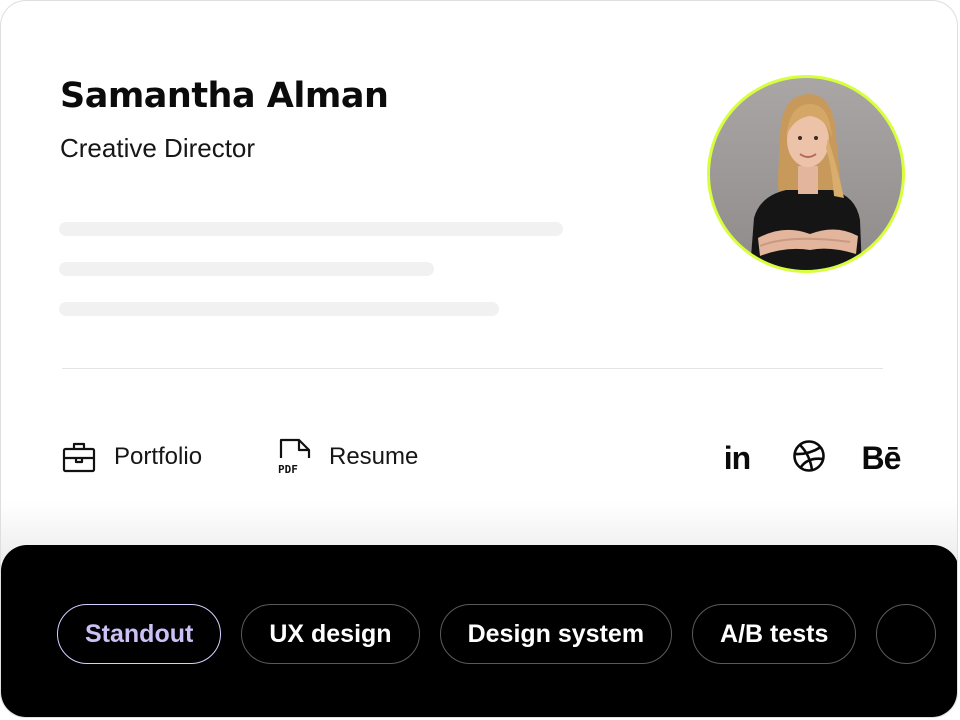 This screenshot has height=720, width=960. I want to click on resume-label: Resume, so click(374, 456).